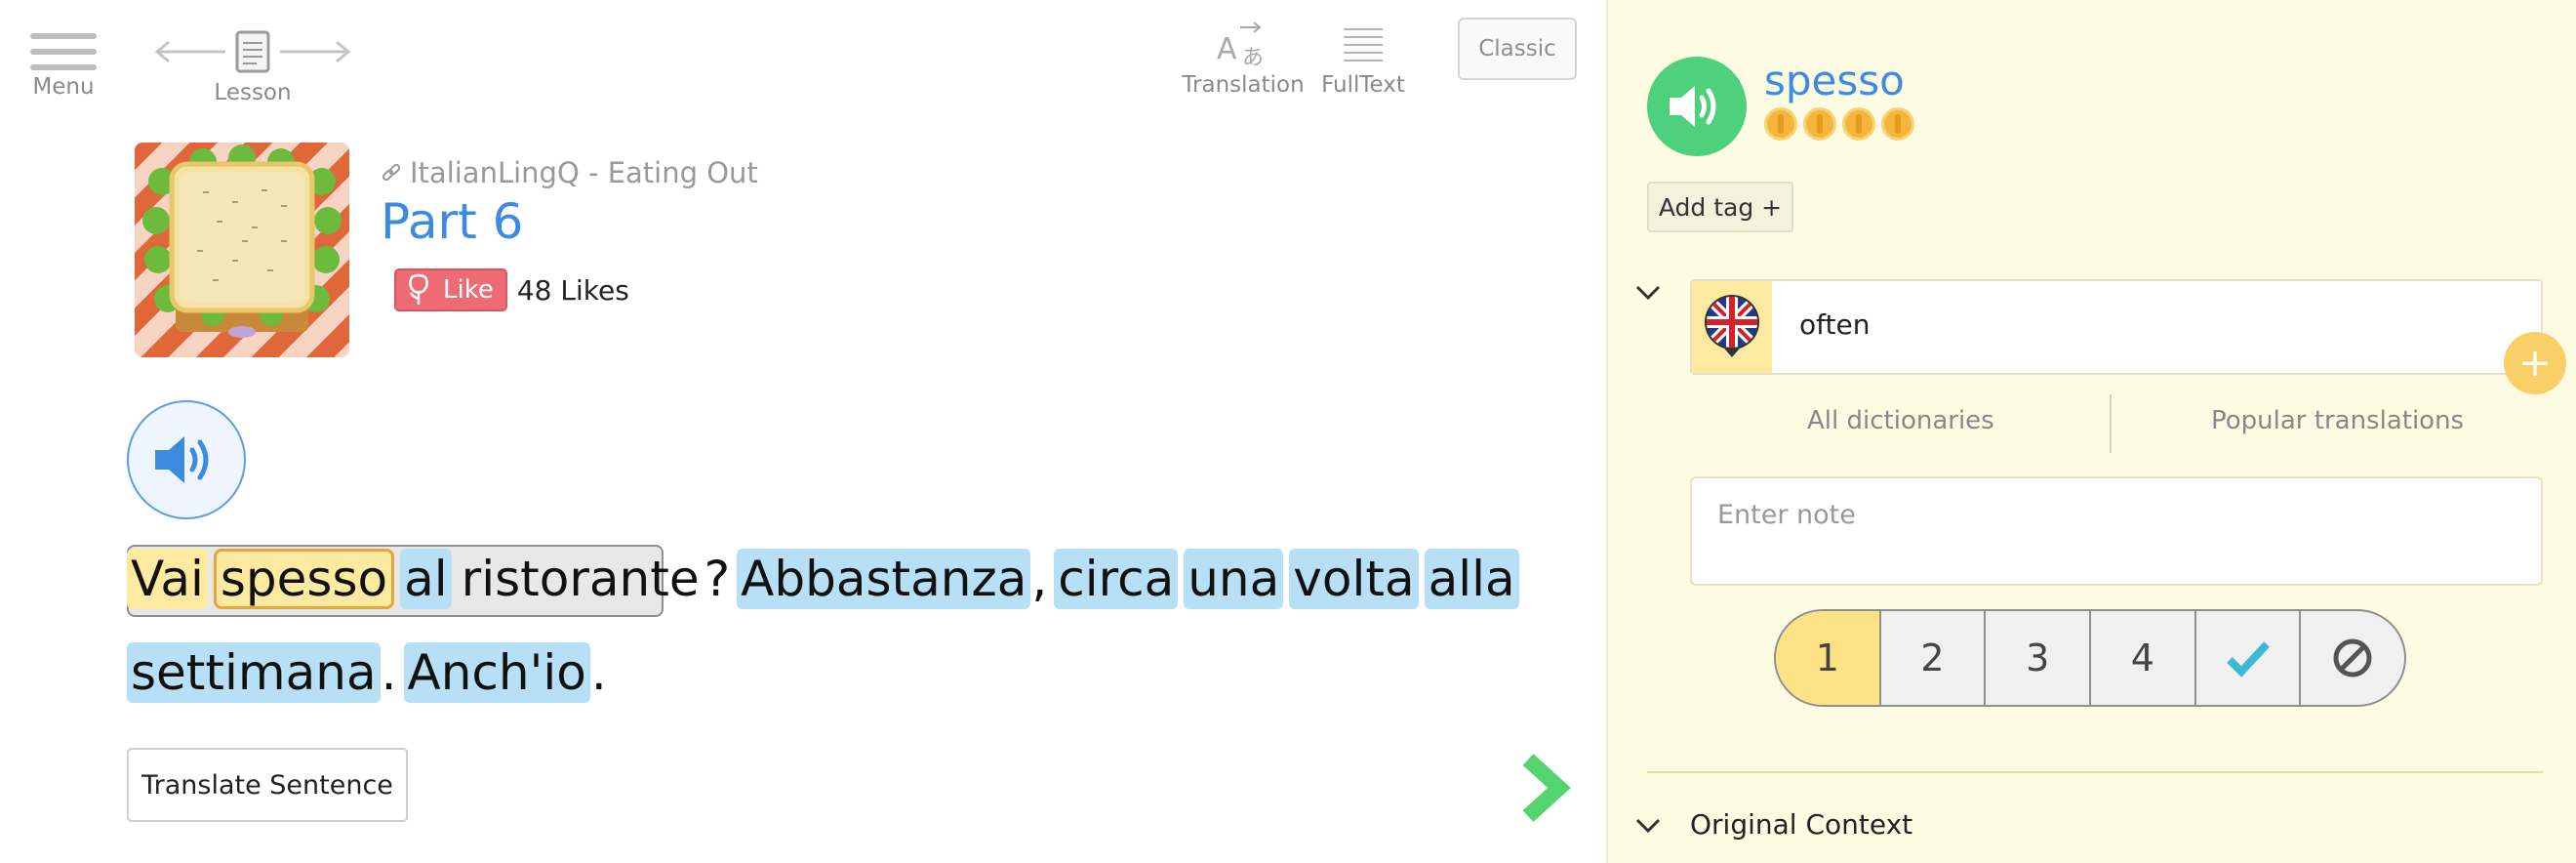 This screenshot has width=2576, height=863. Describe the element at coordinates (63, 87) in the screenshot. I see `menu-label: Menu` at that location.